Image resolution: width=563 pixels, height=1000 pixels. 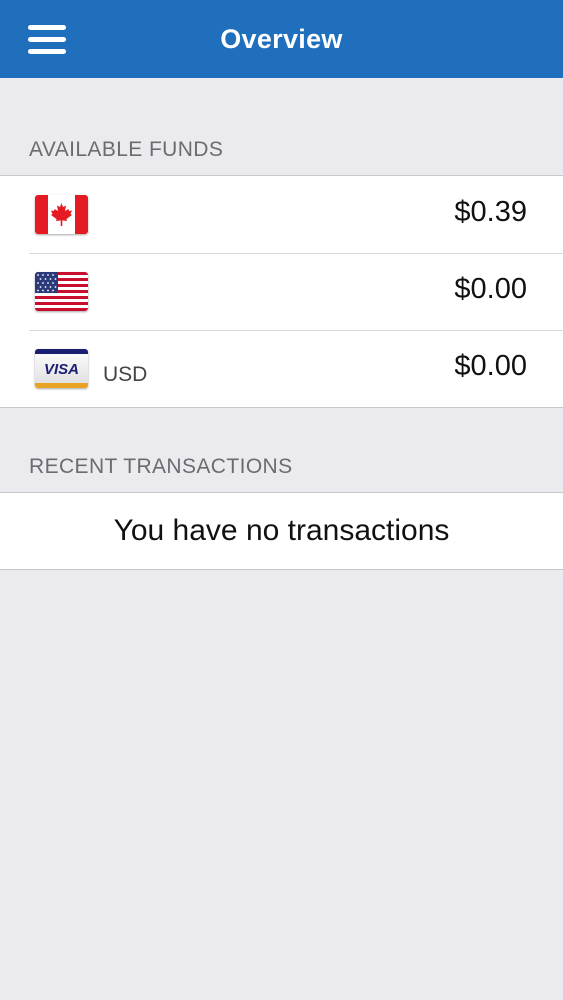 What do you see at coordinates (161, 466) in the screenshot?
I see `recent-transactions-header: RECENT TRANSACTIONS` at bounding box center [161, 466].